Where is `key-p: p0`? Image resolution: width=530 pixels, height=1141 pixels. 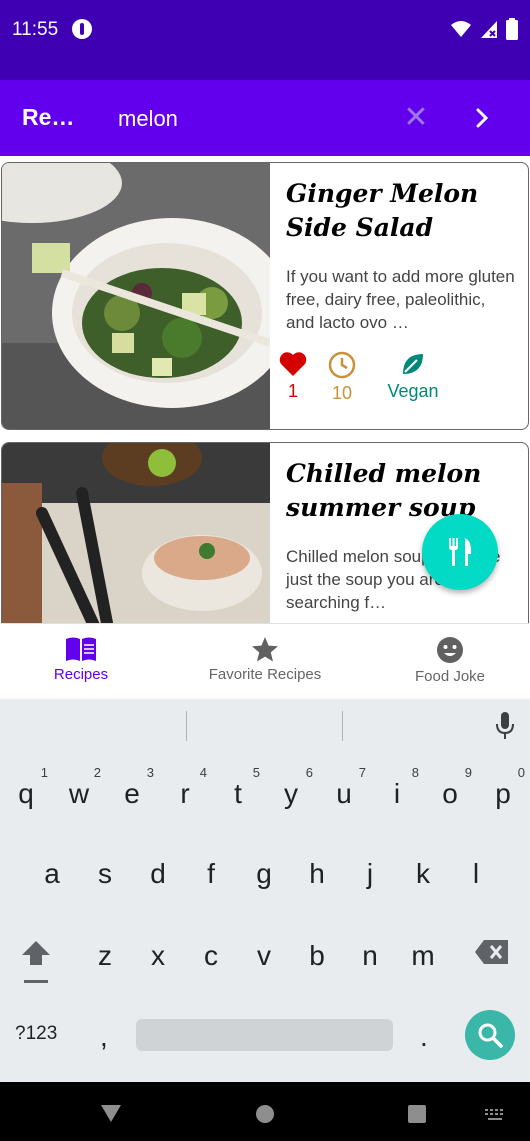
key-p: p0 is located at coordinates (503, 794).